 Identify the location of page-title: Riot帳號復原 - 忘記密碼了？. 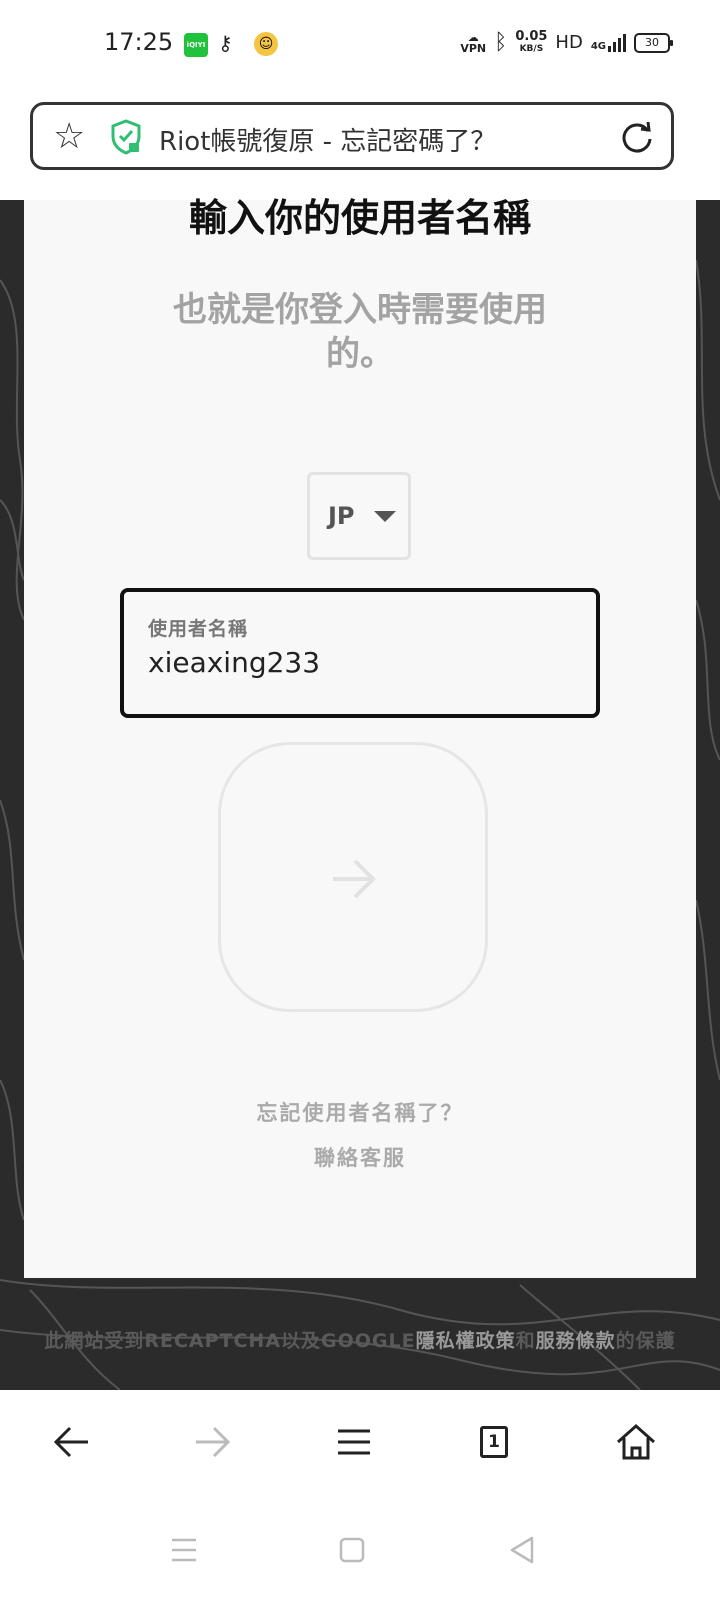
(327, 139).